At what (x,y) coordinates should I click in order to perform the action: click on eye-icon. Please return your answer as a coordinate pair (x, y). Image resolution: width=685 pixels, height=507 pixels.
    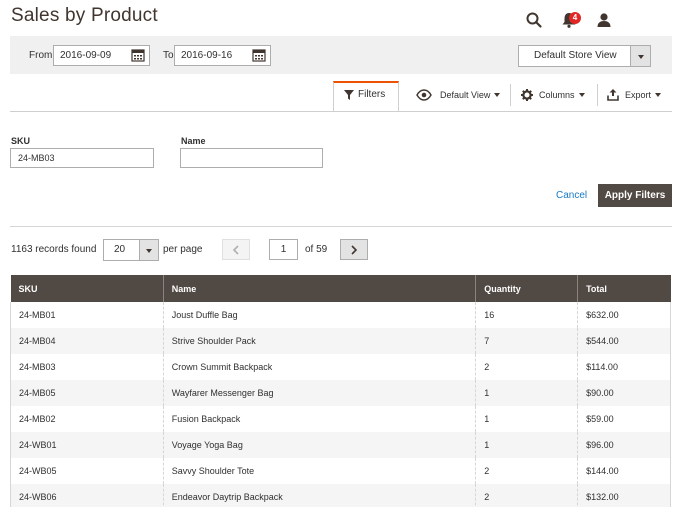
    Looking at the image, I should click on (424, 95).